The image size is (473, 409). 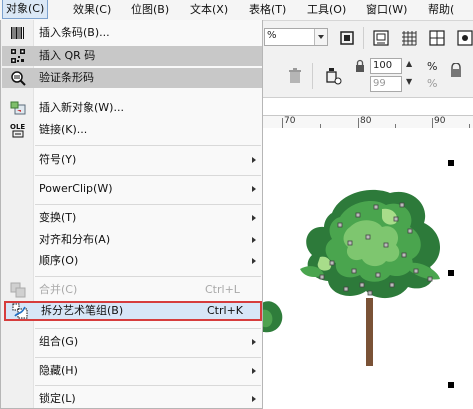 What do you see at coordinates (441, 10) in the screenshot?
I see `menu-help: 帮助(` at bounding box center [441, 10].